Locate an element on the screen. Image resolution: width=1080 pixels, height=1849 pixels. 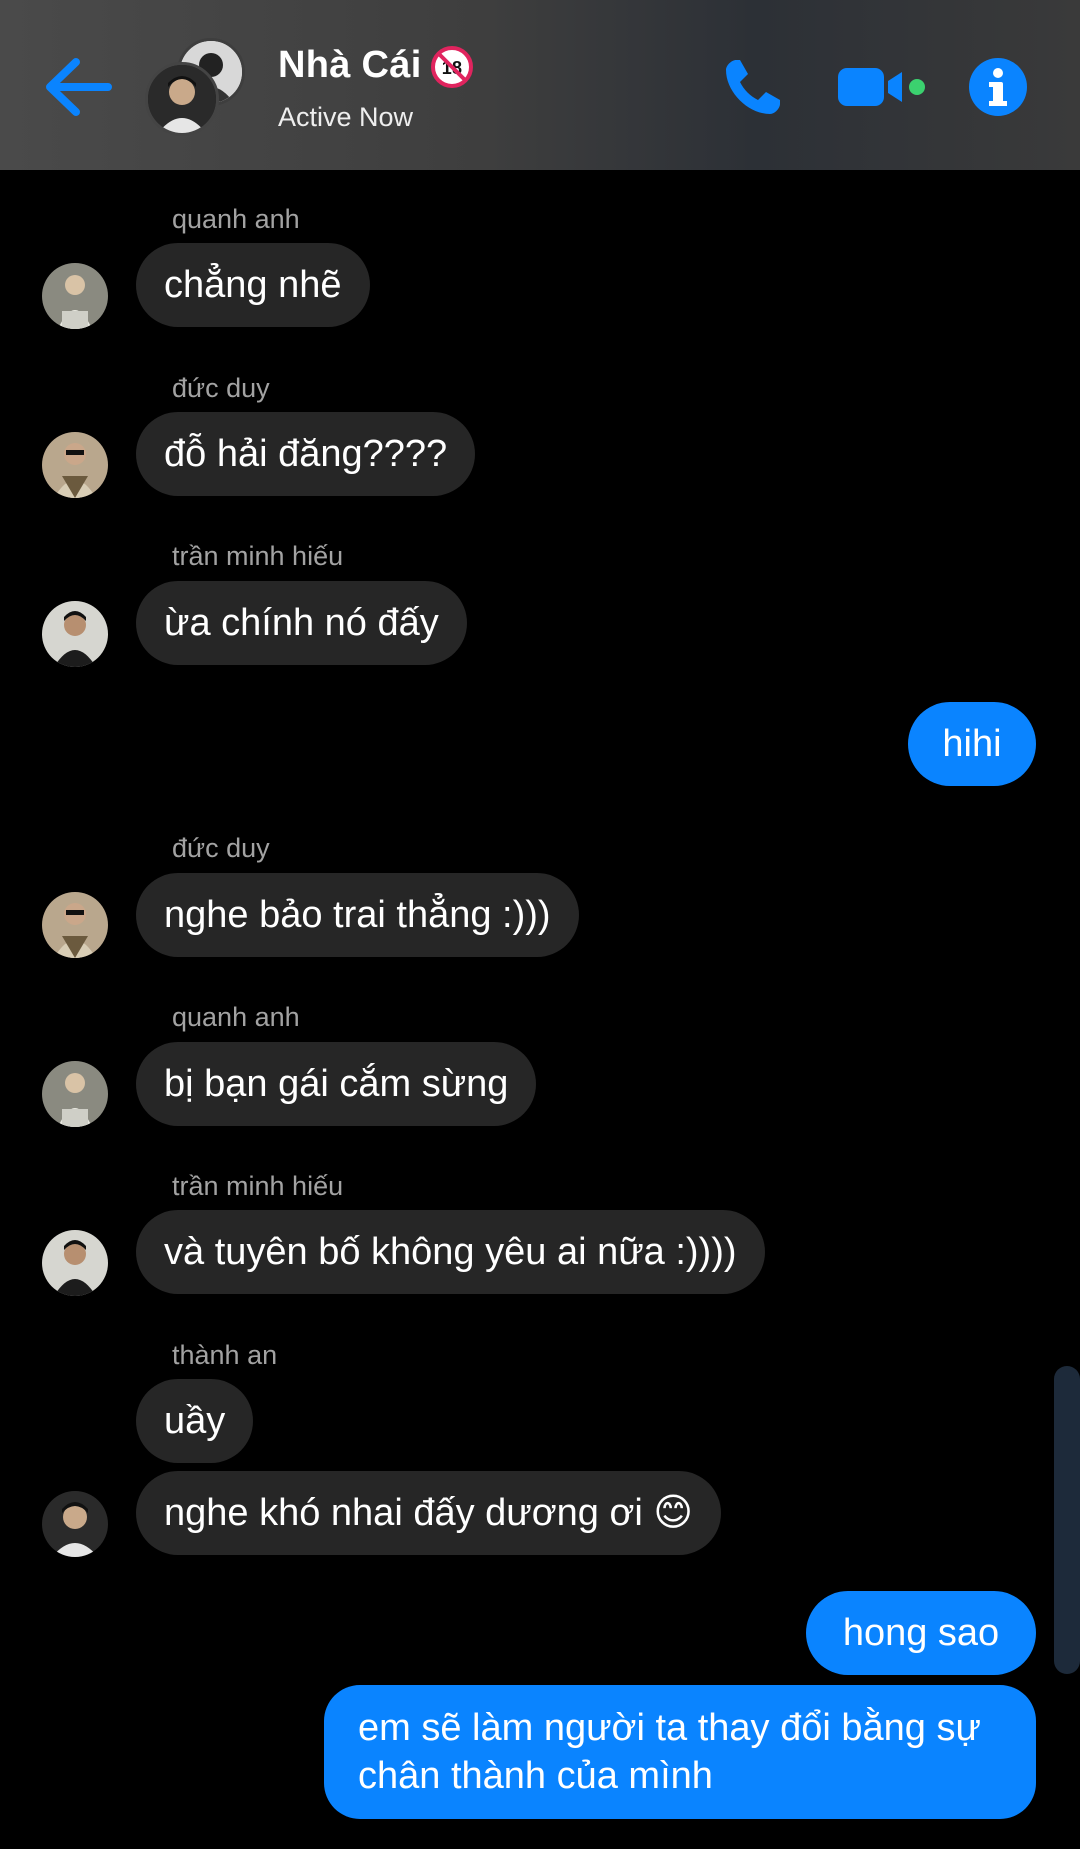
info-icon is located at coordinates (998, 87).